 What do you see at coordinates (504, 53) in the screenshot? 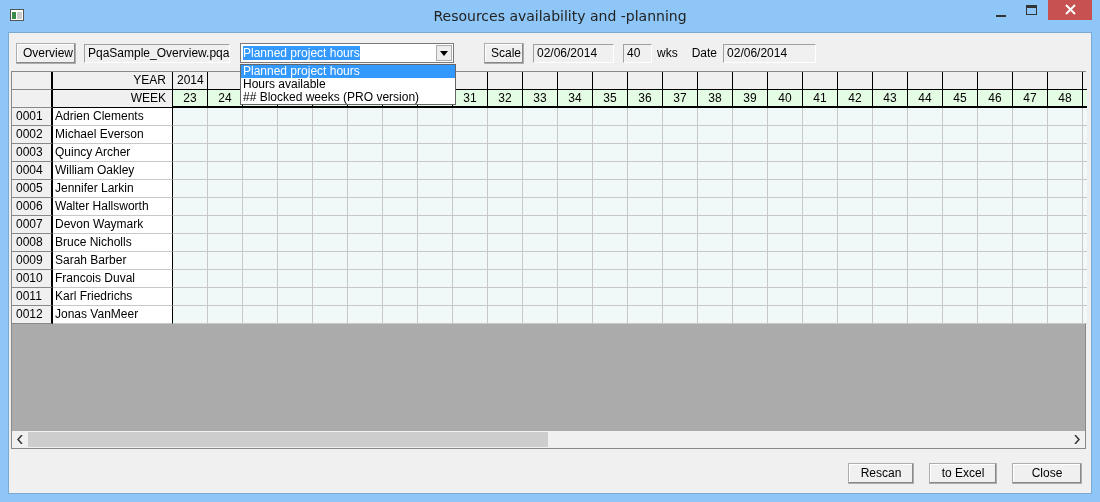
I see `scale-button: Scale` at bounding box center [504, 53].